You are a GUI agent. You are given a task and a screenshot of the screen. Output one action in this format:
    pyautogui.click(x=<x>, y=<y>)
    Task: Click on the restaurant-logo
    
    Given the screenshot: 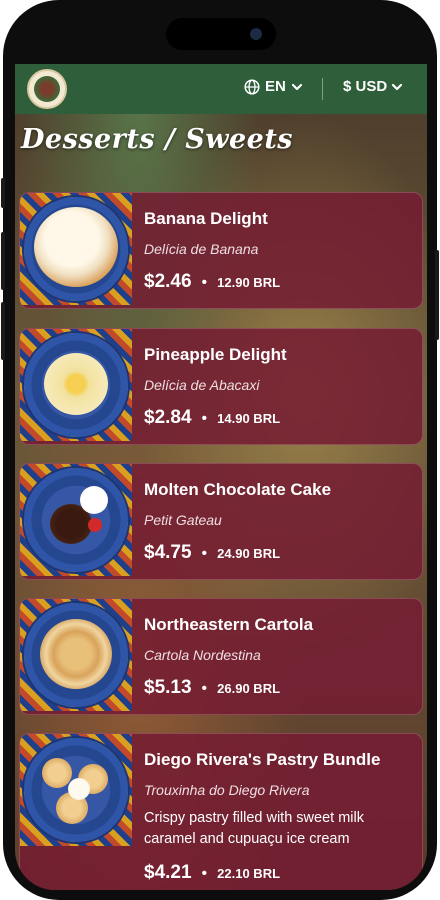 What is the action you would take?
    pyautogui.click(x=47, y=89)
    